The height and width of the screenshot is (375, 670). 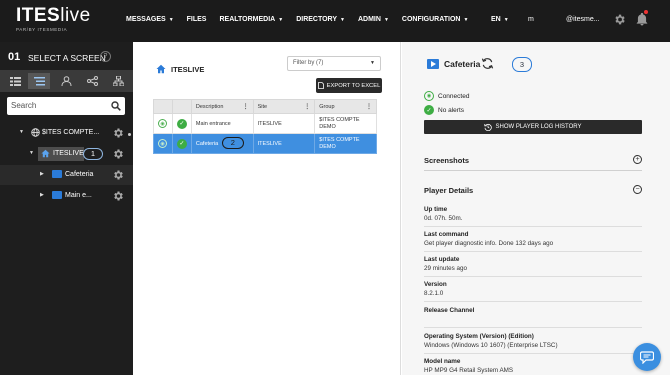 I want to click on refresh-icon, so click(x=487, y=63).